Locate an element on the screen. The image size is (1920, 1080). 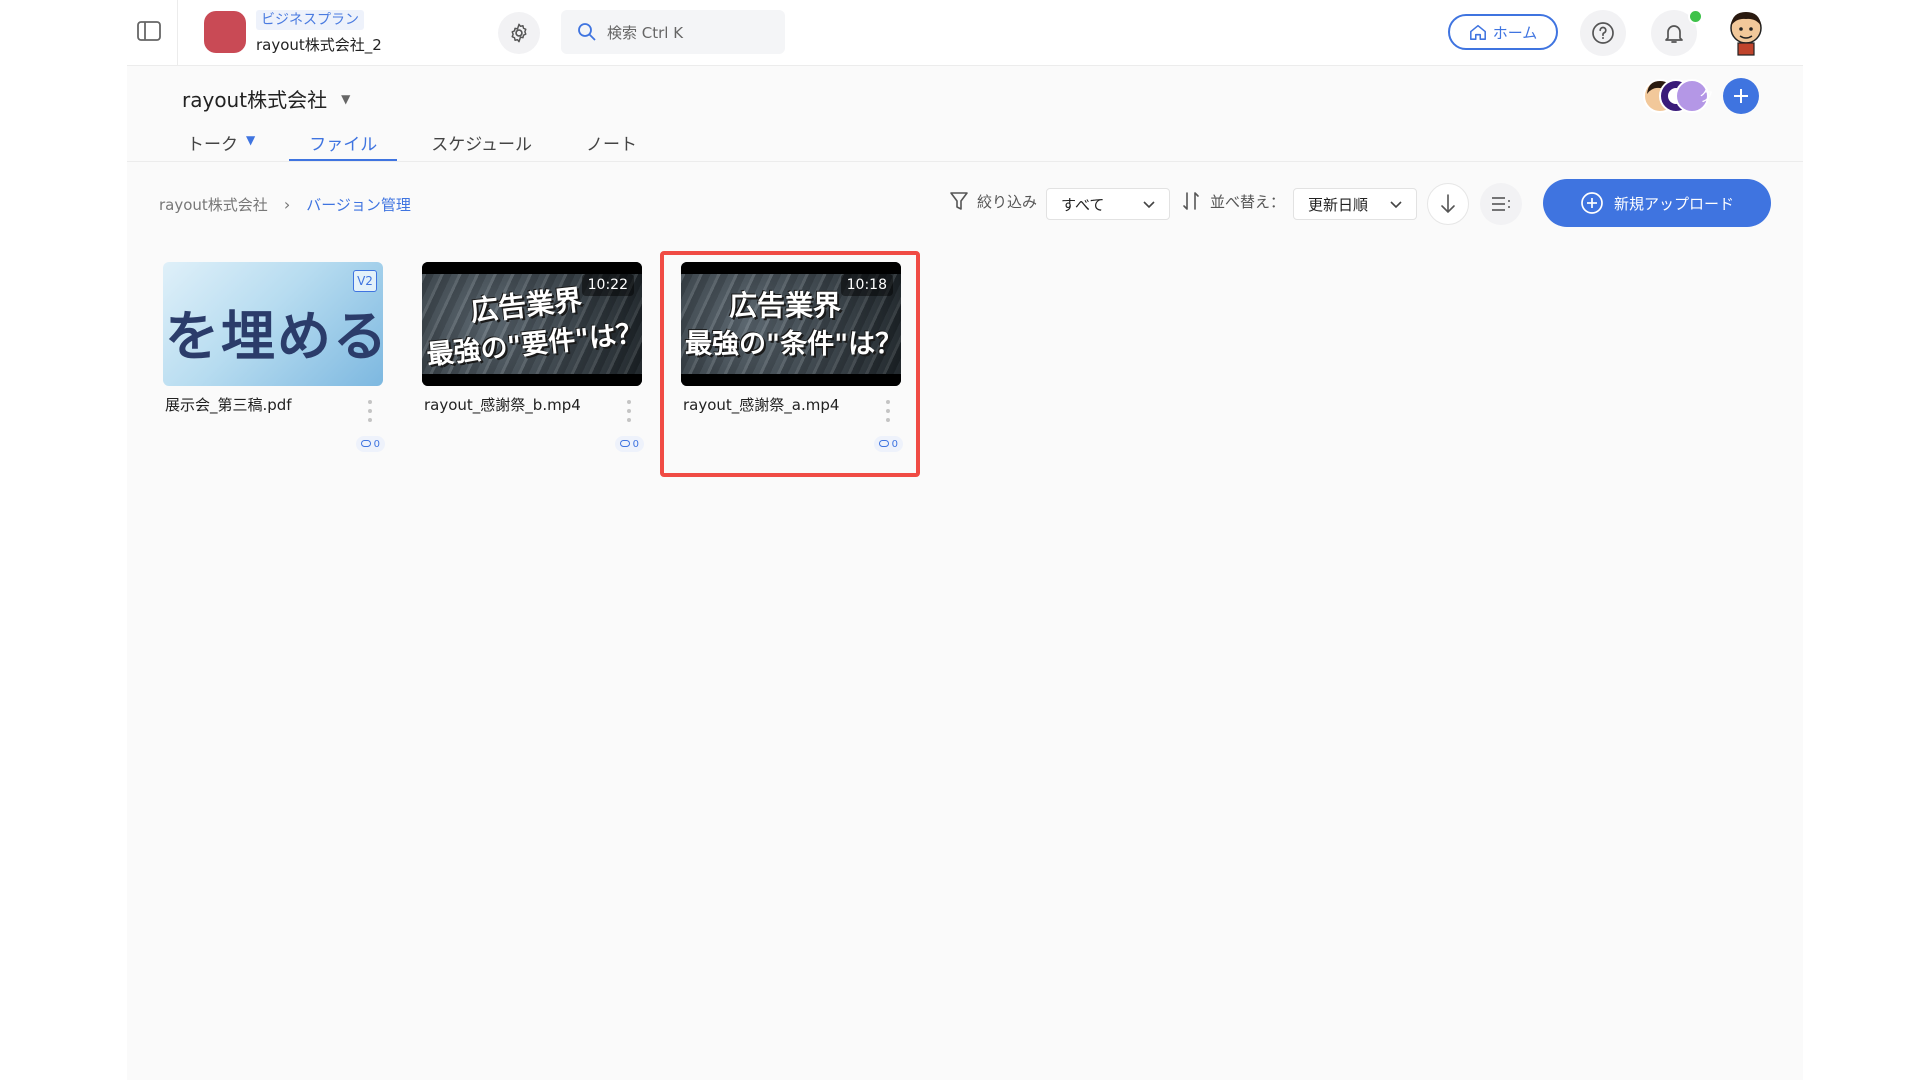
filter-label: 絞り込み is located at coordinates (993, 201).